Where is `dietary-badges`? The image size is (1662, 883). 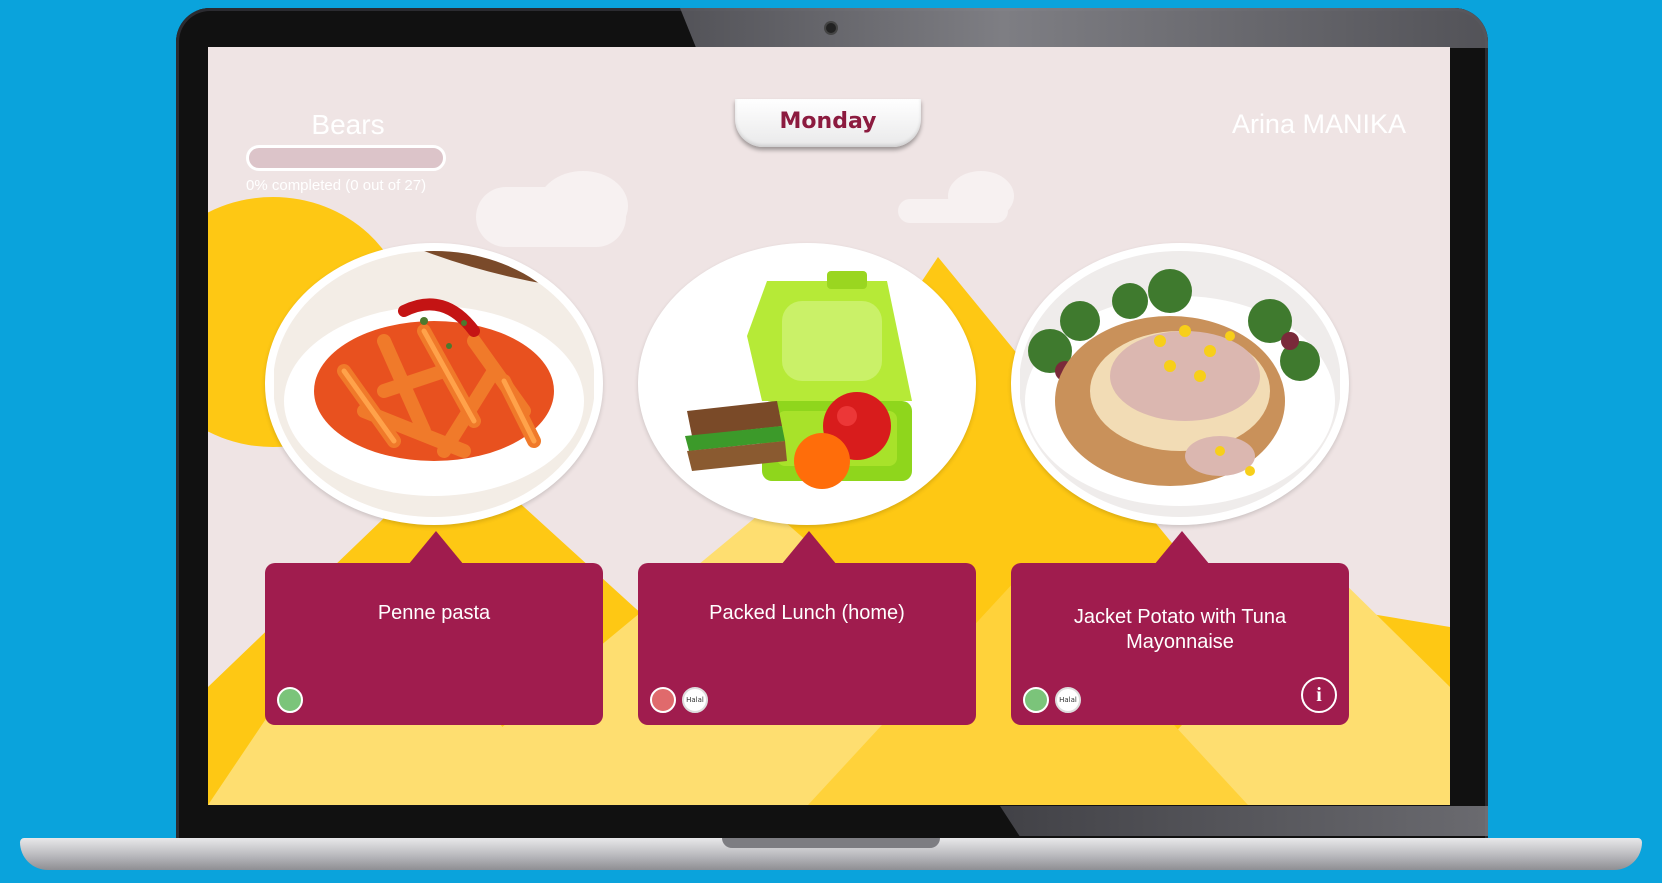
dietary-badges is located at coordinates (290, 700).